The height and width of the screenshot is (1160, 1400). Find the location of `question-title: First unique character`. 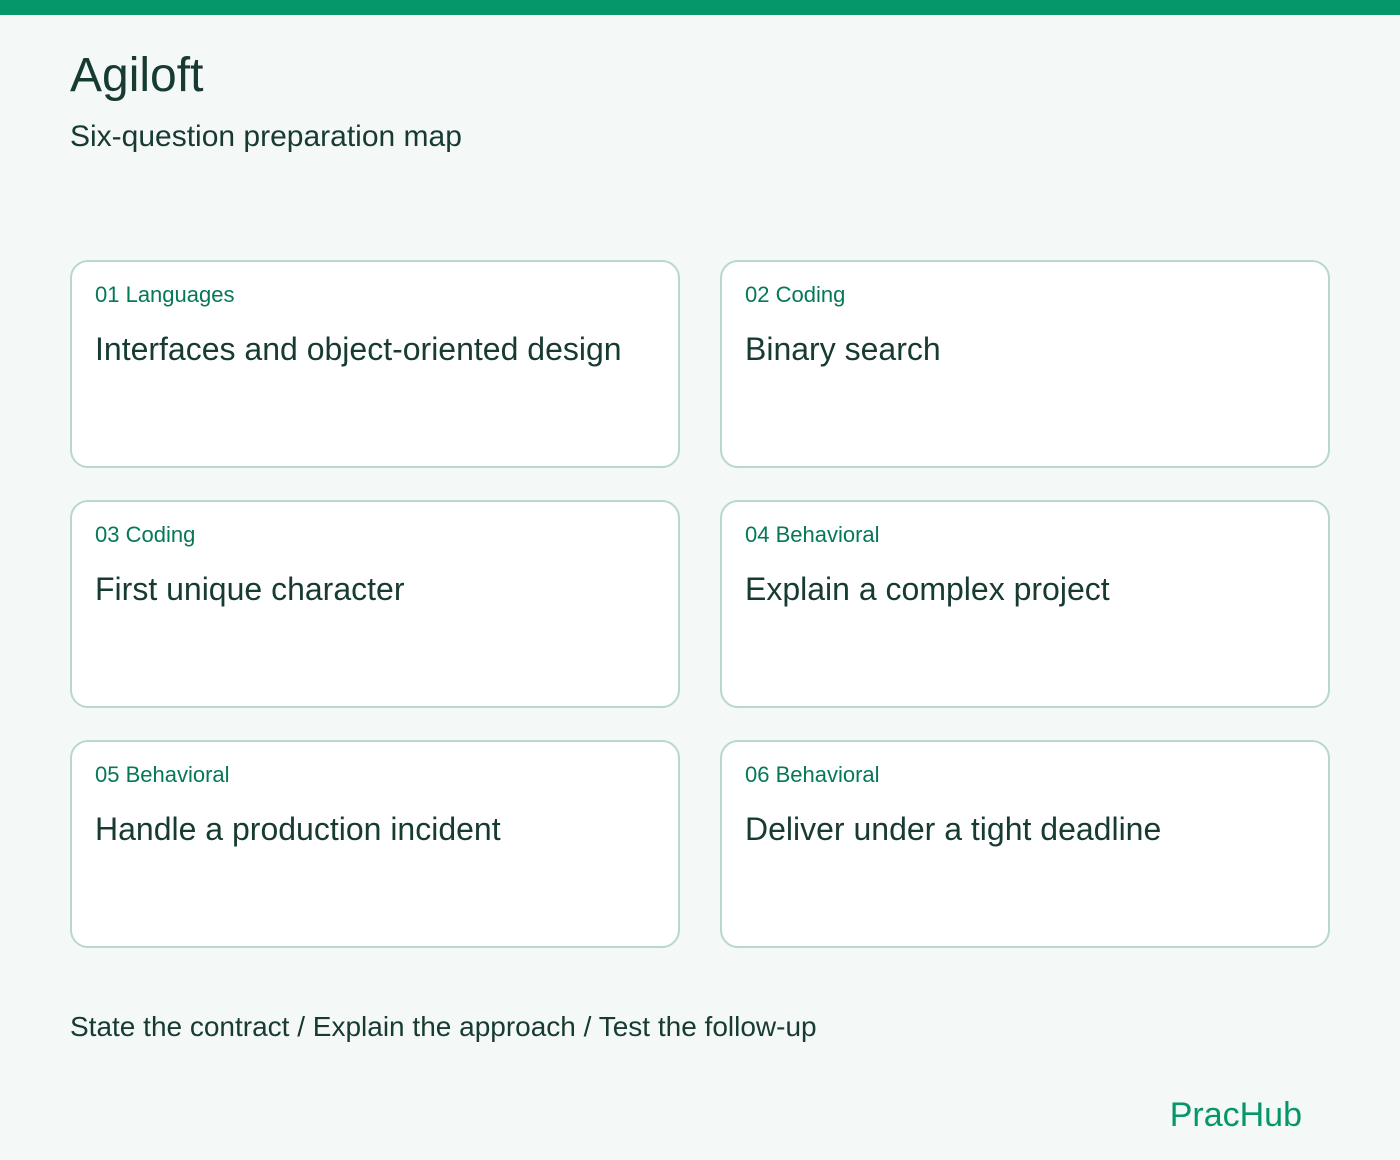

question-title: First unique character is located at coordinates (250, 589).